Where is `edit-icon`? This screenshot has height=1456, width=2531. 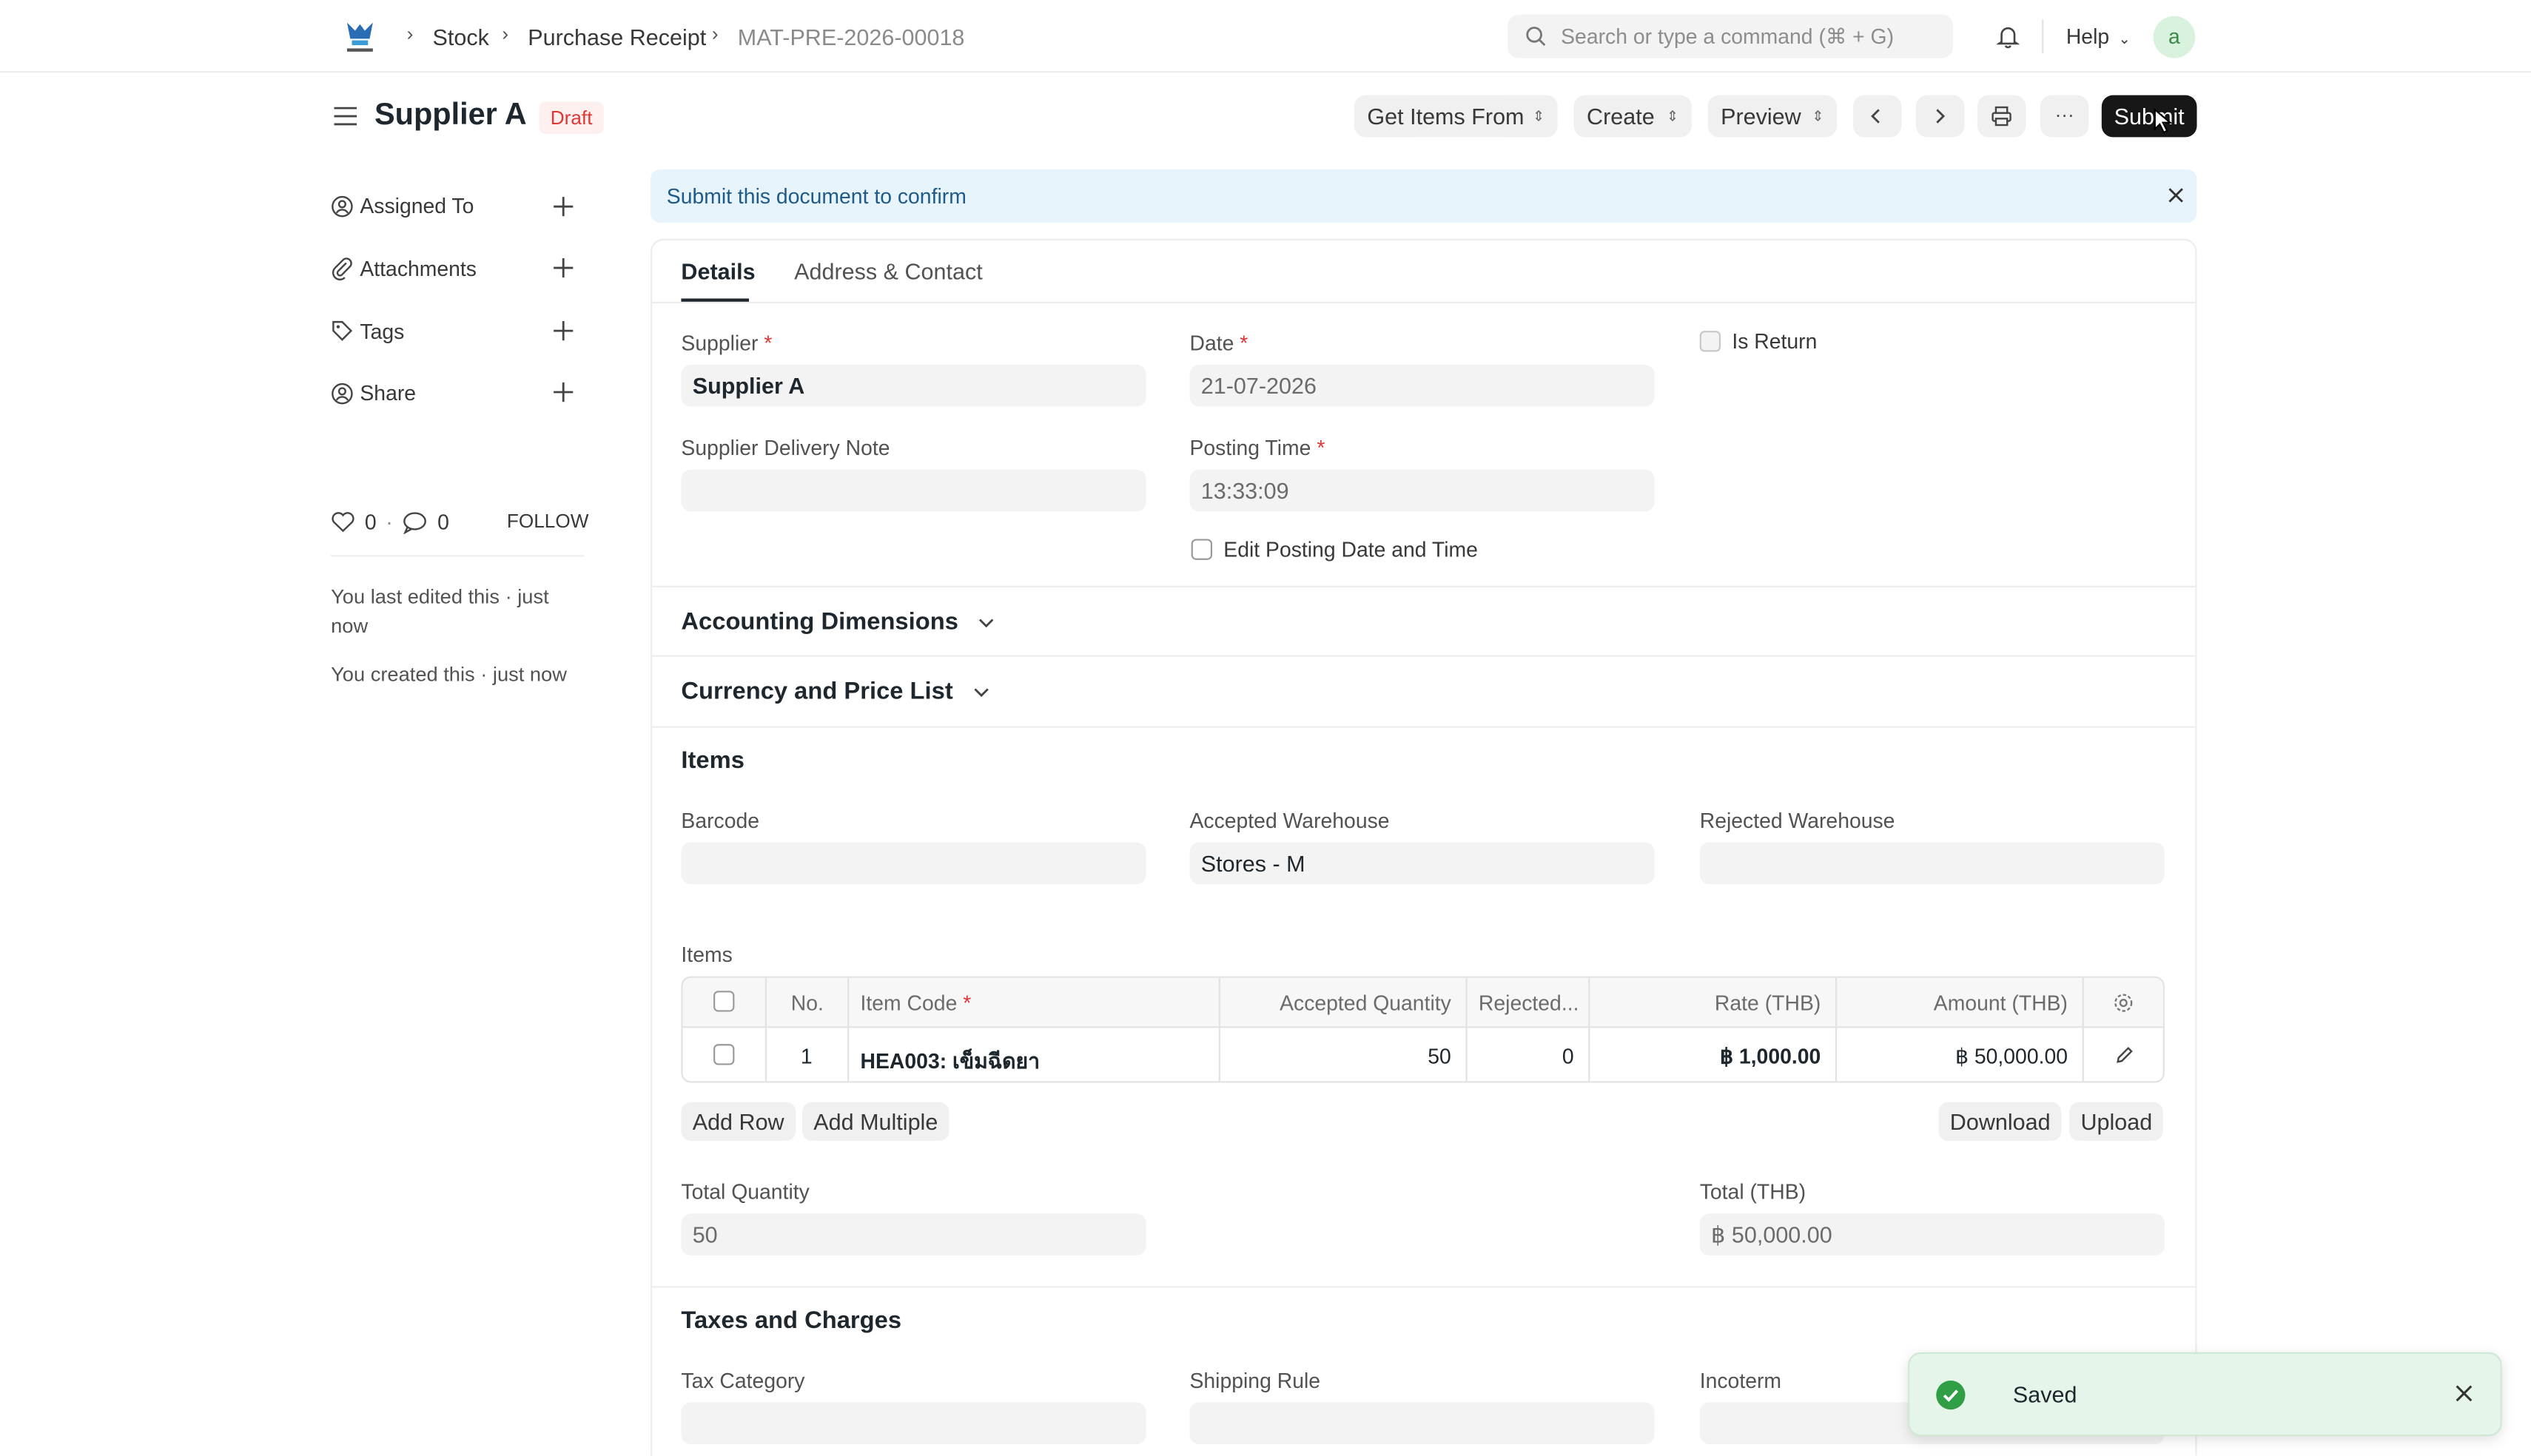 edit-icon is located at coordinates (2124, 1055).